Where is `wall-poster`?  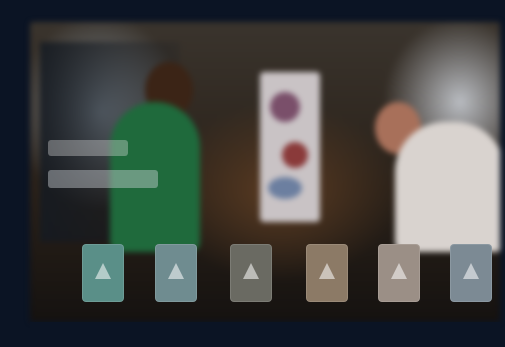
wall-poster is located at coordinates (290, 147).